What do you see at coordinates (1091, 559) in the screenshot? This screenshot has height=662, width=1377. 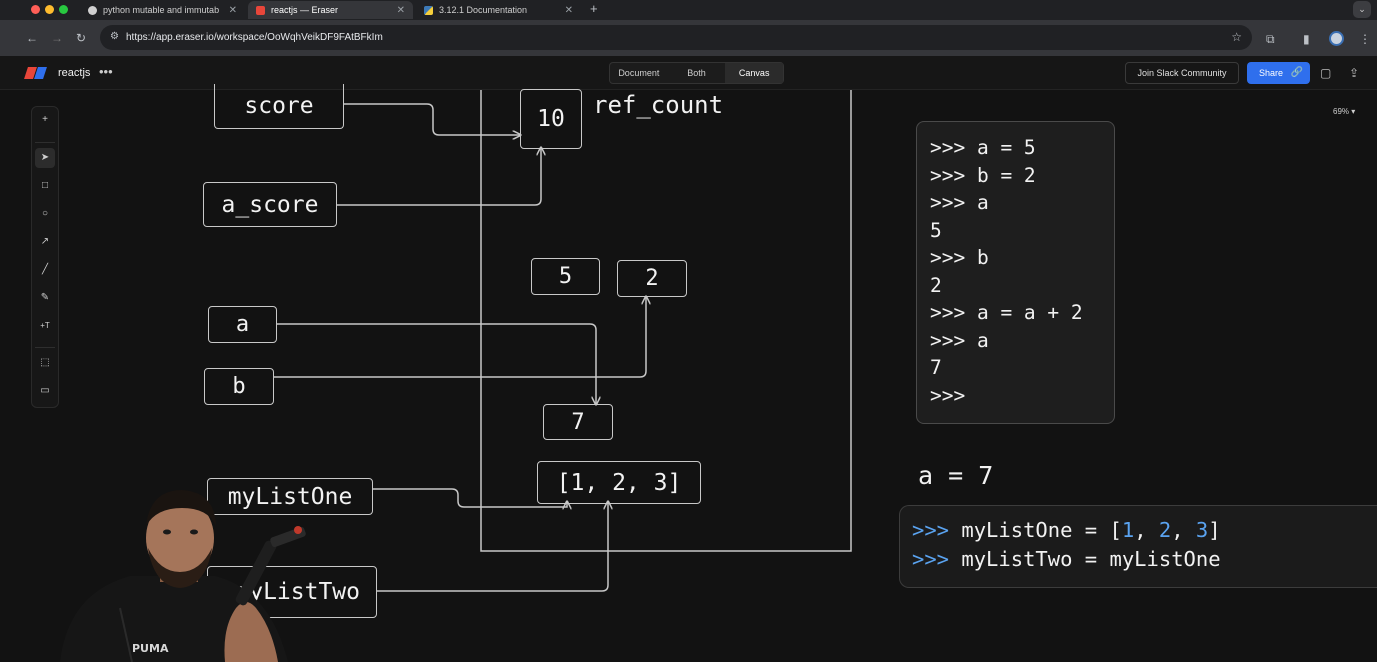 I see `repl-text: myListTwo = myListOne` at bounding box center [1091, 559].